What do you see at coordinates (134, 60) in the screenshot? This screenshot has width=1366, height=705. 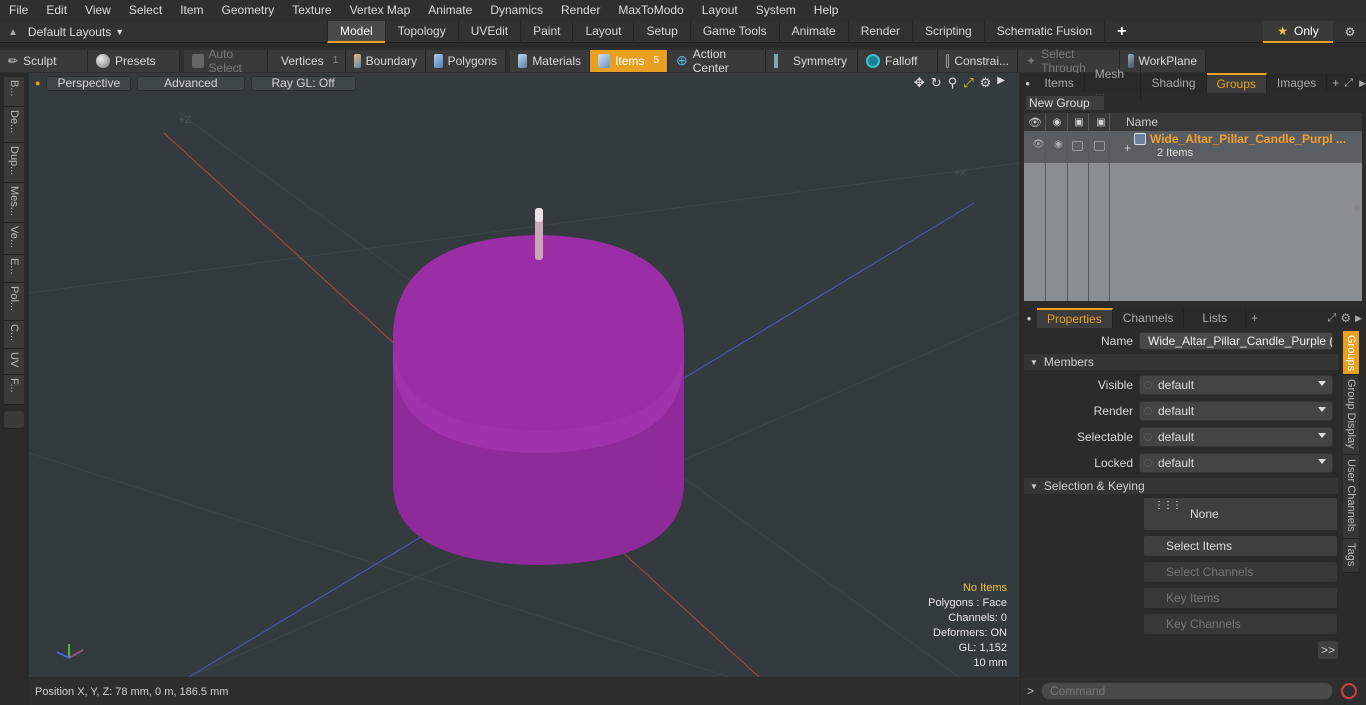 I see `presets-button: Presets` at bounding box center [134, 60].